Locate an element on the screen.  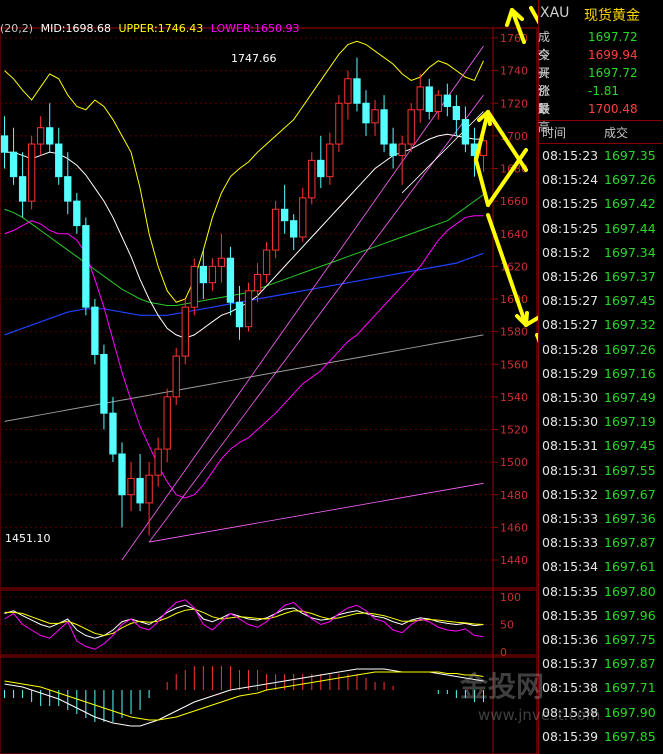
tick-row: 08:15:37 1697.87 is located at coordinates (600, 668).